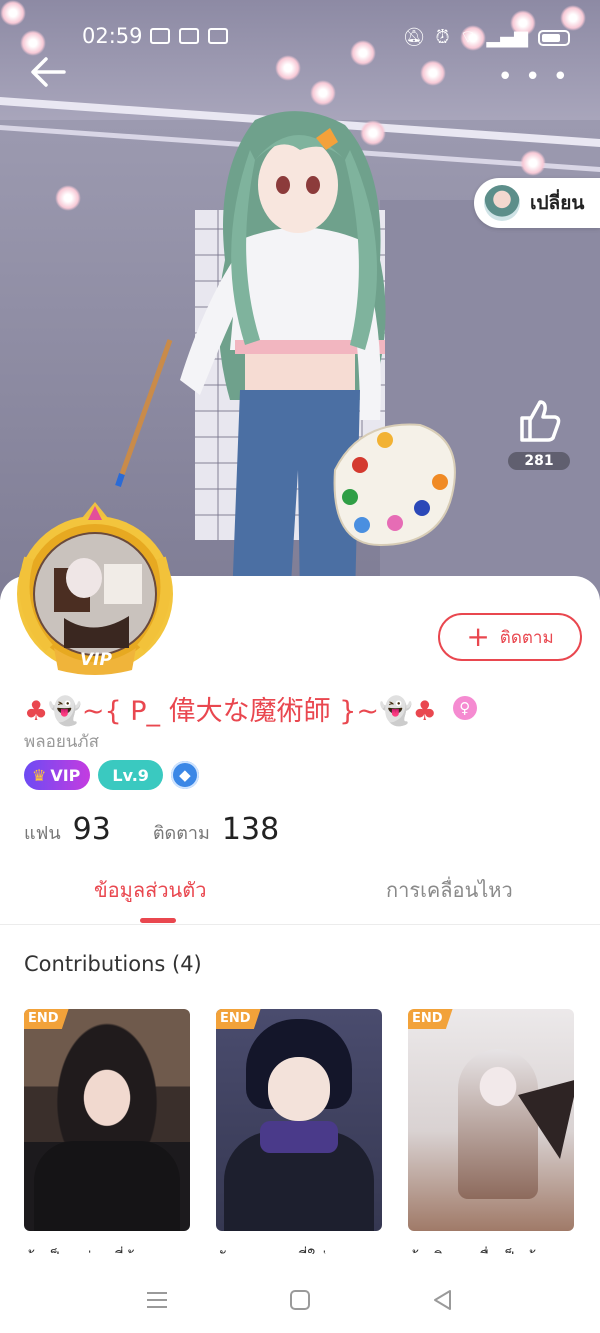  Describe the element at coordinates (61, 742) in the screenshot. I see `profile-subname: พลอยนภัส` at that location.